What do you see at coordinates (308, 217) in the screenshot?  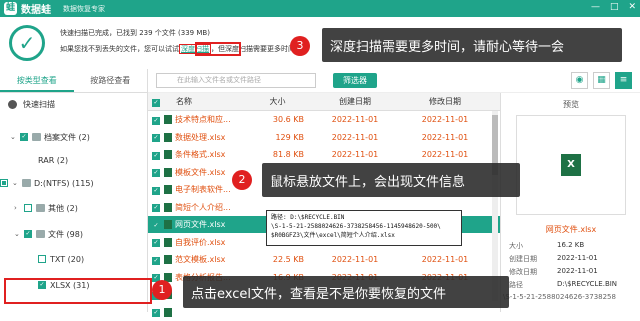 I see `tooltip-line: 路径: D:\$RECYCLE.BIN` at bounding box center [308, 217].